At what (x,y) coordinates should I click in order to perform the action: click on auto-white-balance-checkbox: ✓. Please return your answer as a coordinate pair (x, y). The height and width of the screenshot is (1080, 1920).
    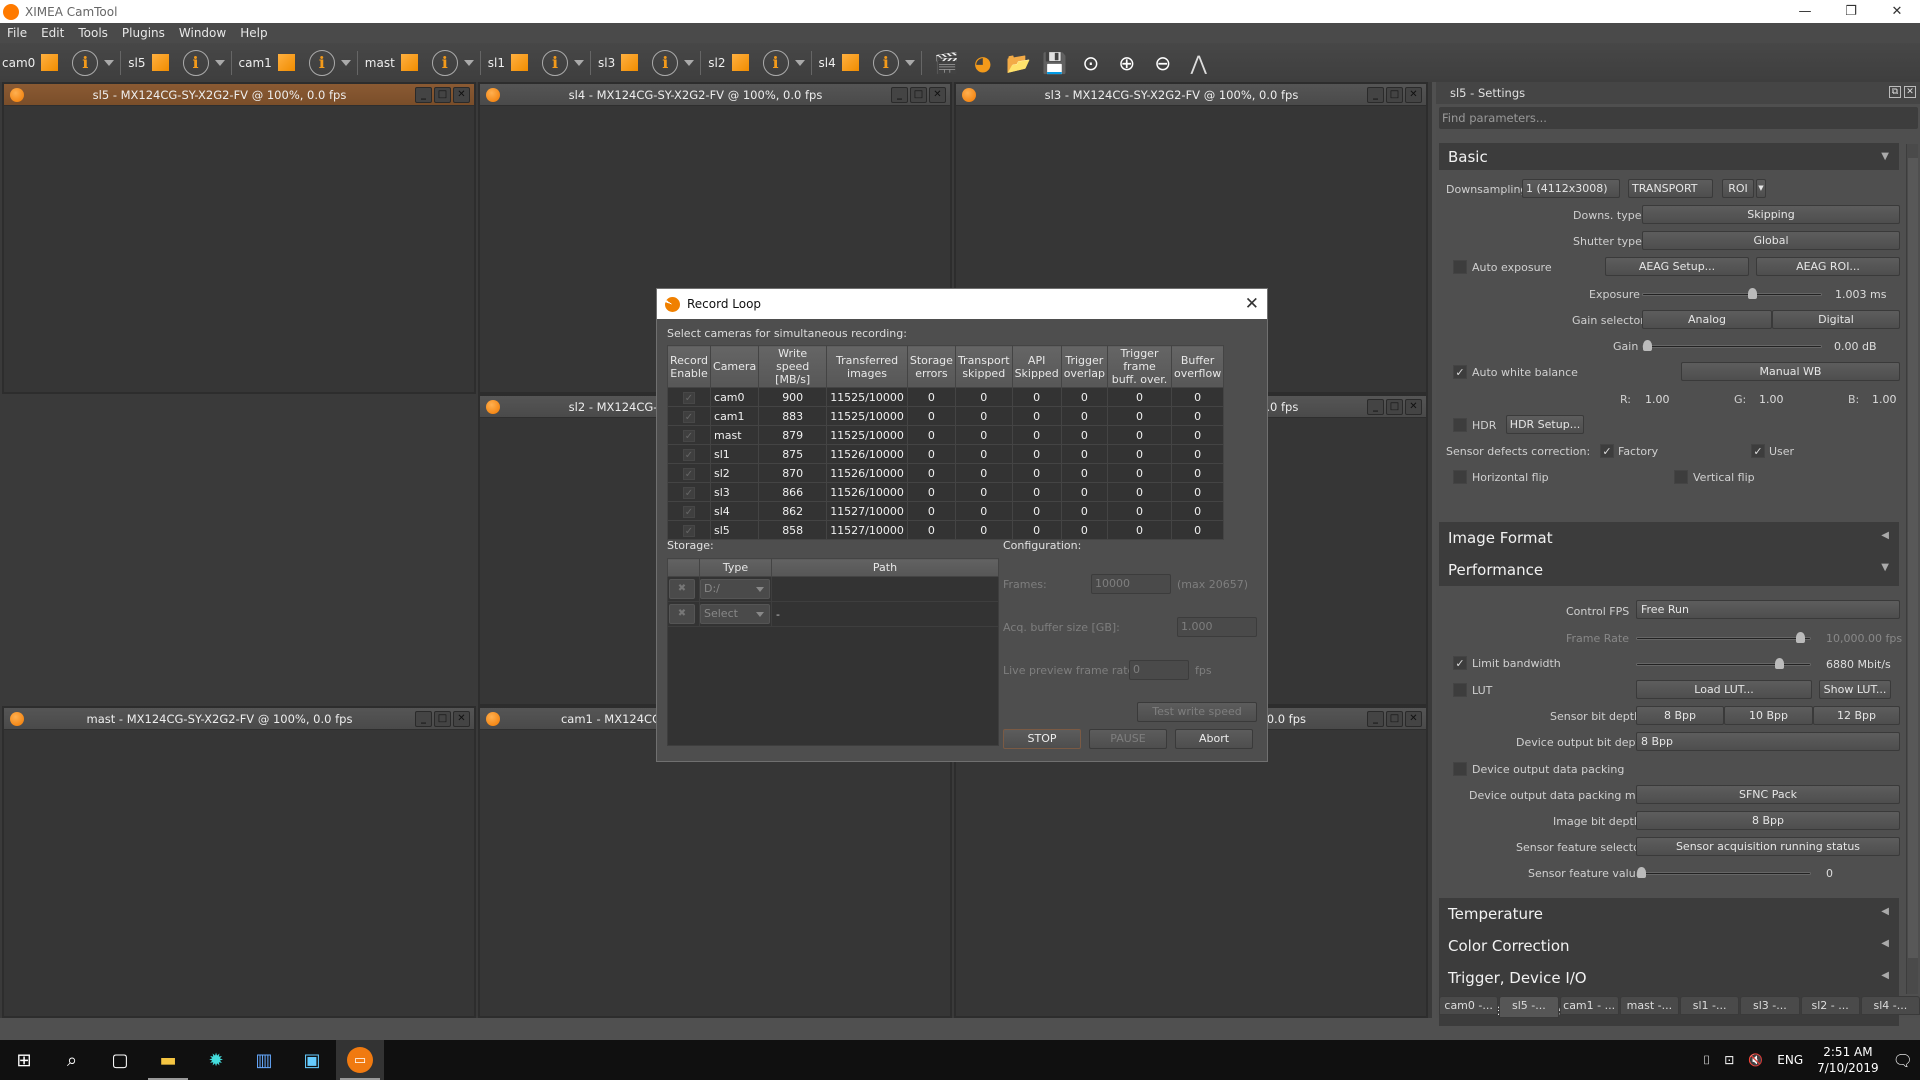
    Looking at the image, I should click on (1460, 372).